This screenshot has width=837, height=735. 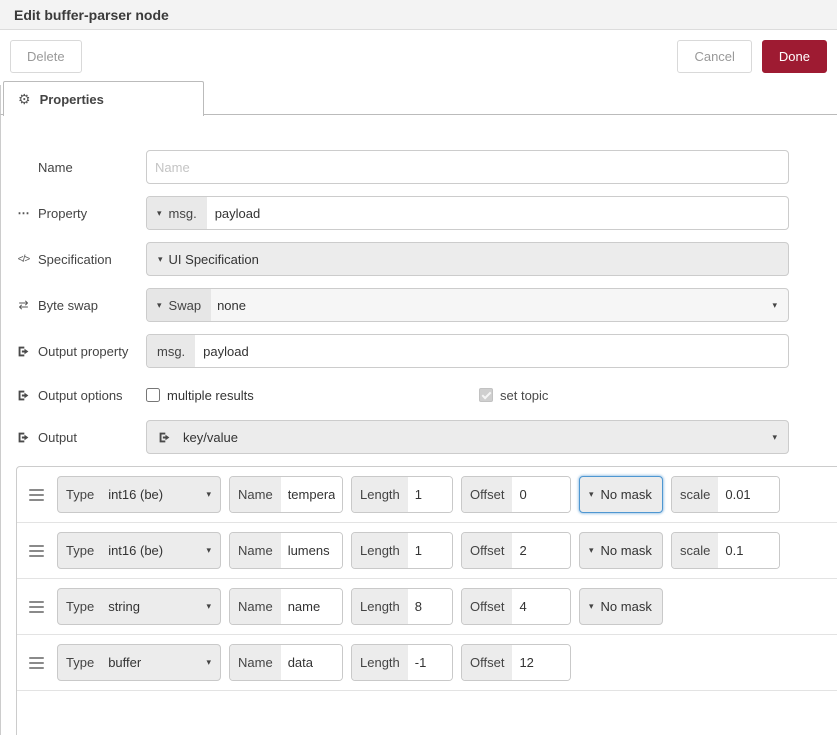 What do you see at coordinates (210, 437) in the screenshot?
I see `output-value: key/value` at bounding box center [210, 437].